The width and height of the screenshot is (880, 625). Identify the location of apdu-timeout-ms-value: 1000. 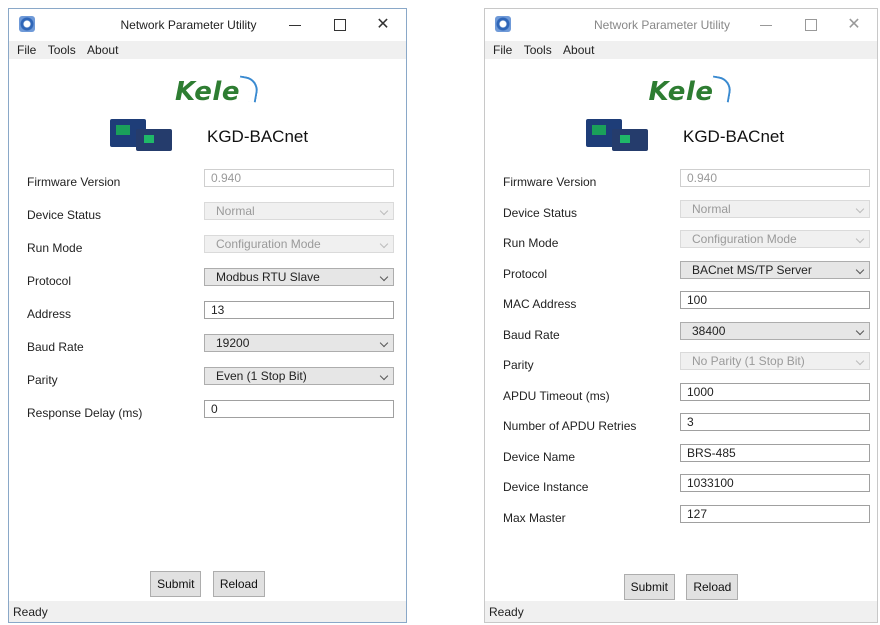
(700, 391).